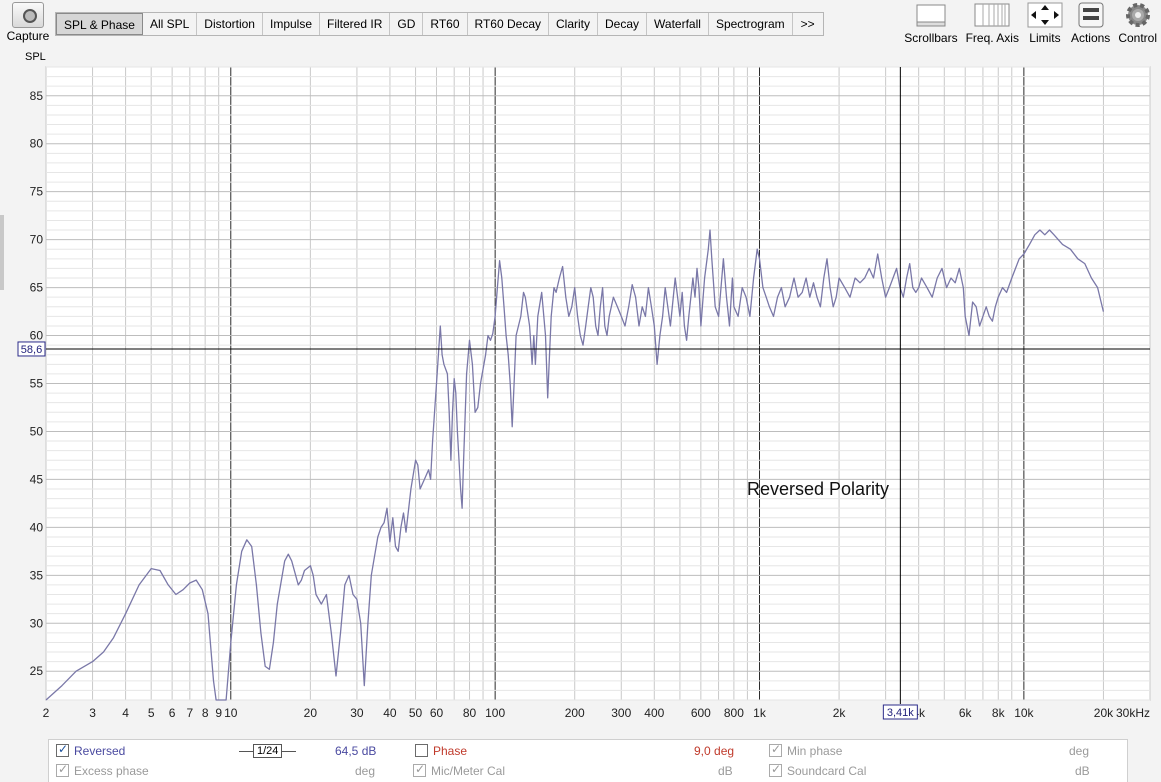 The height and width of the screenshot is (782, 1161). Describe the element at coordinates (815, 751) in the screenshot. I see `min-phase-label: Min phase` at that location.